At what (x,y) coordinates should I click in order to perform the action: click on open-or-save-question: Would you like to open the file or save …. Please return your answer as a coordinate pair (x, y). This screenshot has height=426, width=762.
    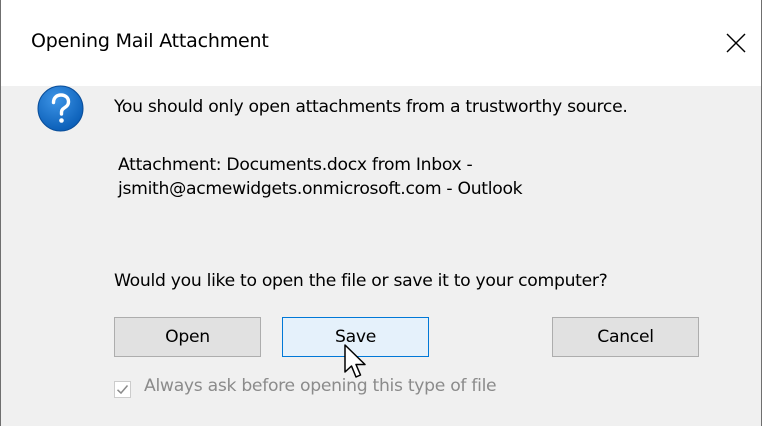
    Looking at the image, I should click on (361, 281).